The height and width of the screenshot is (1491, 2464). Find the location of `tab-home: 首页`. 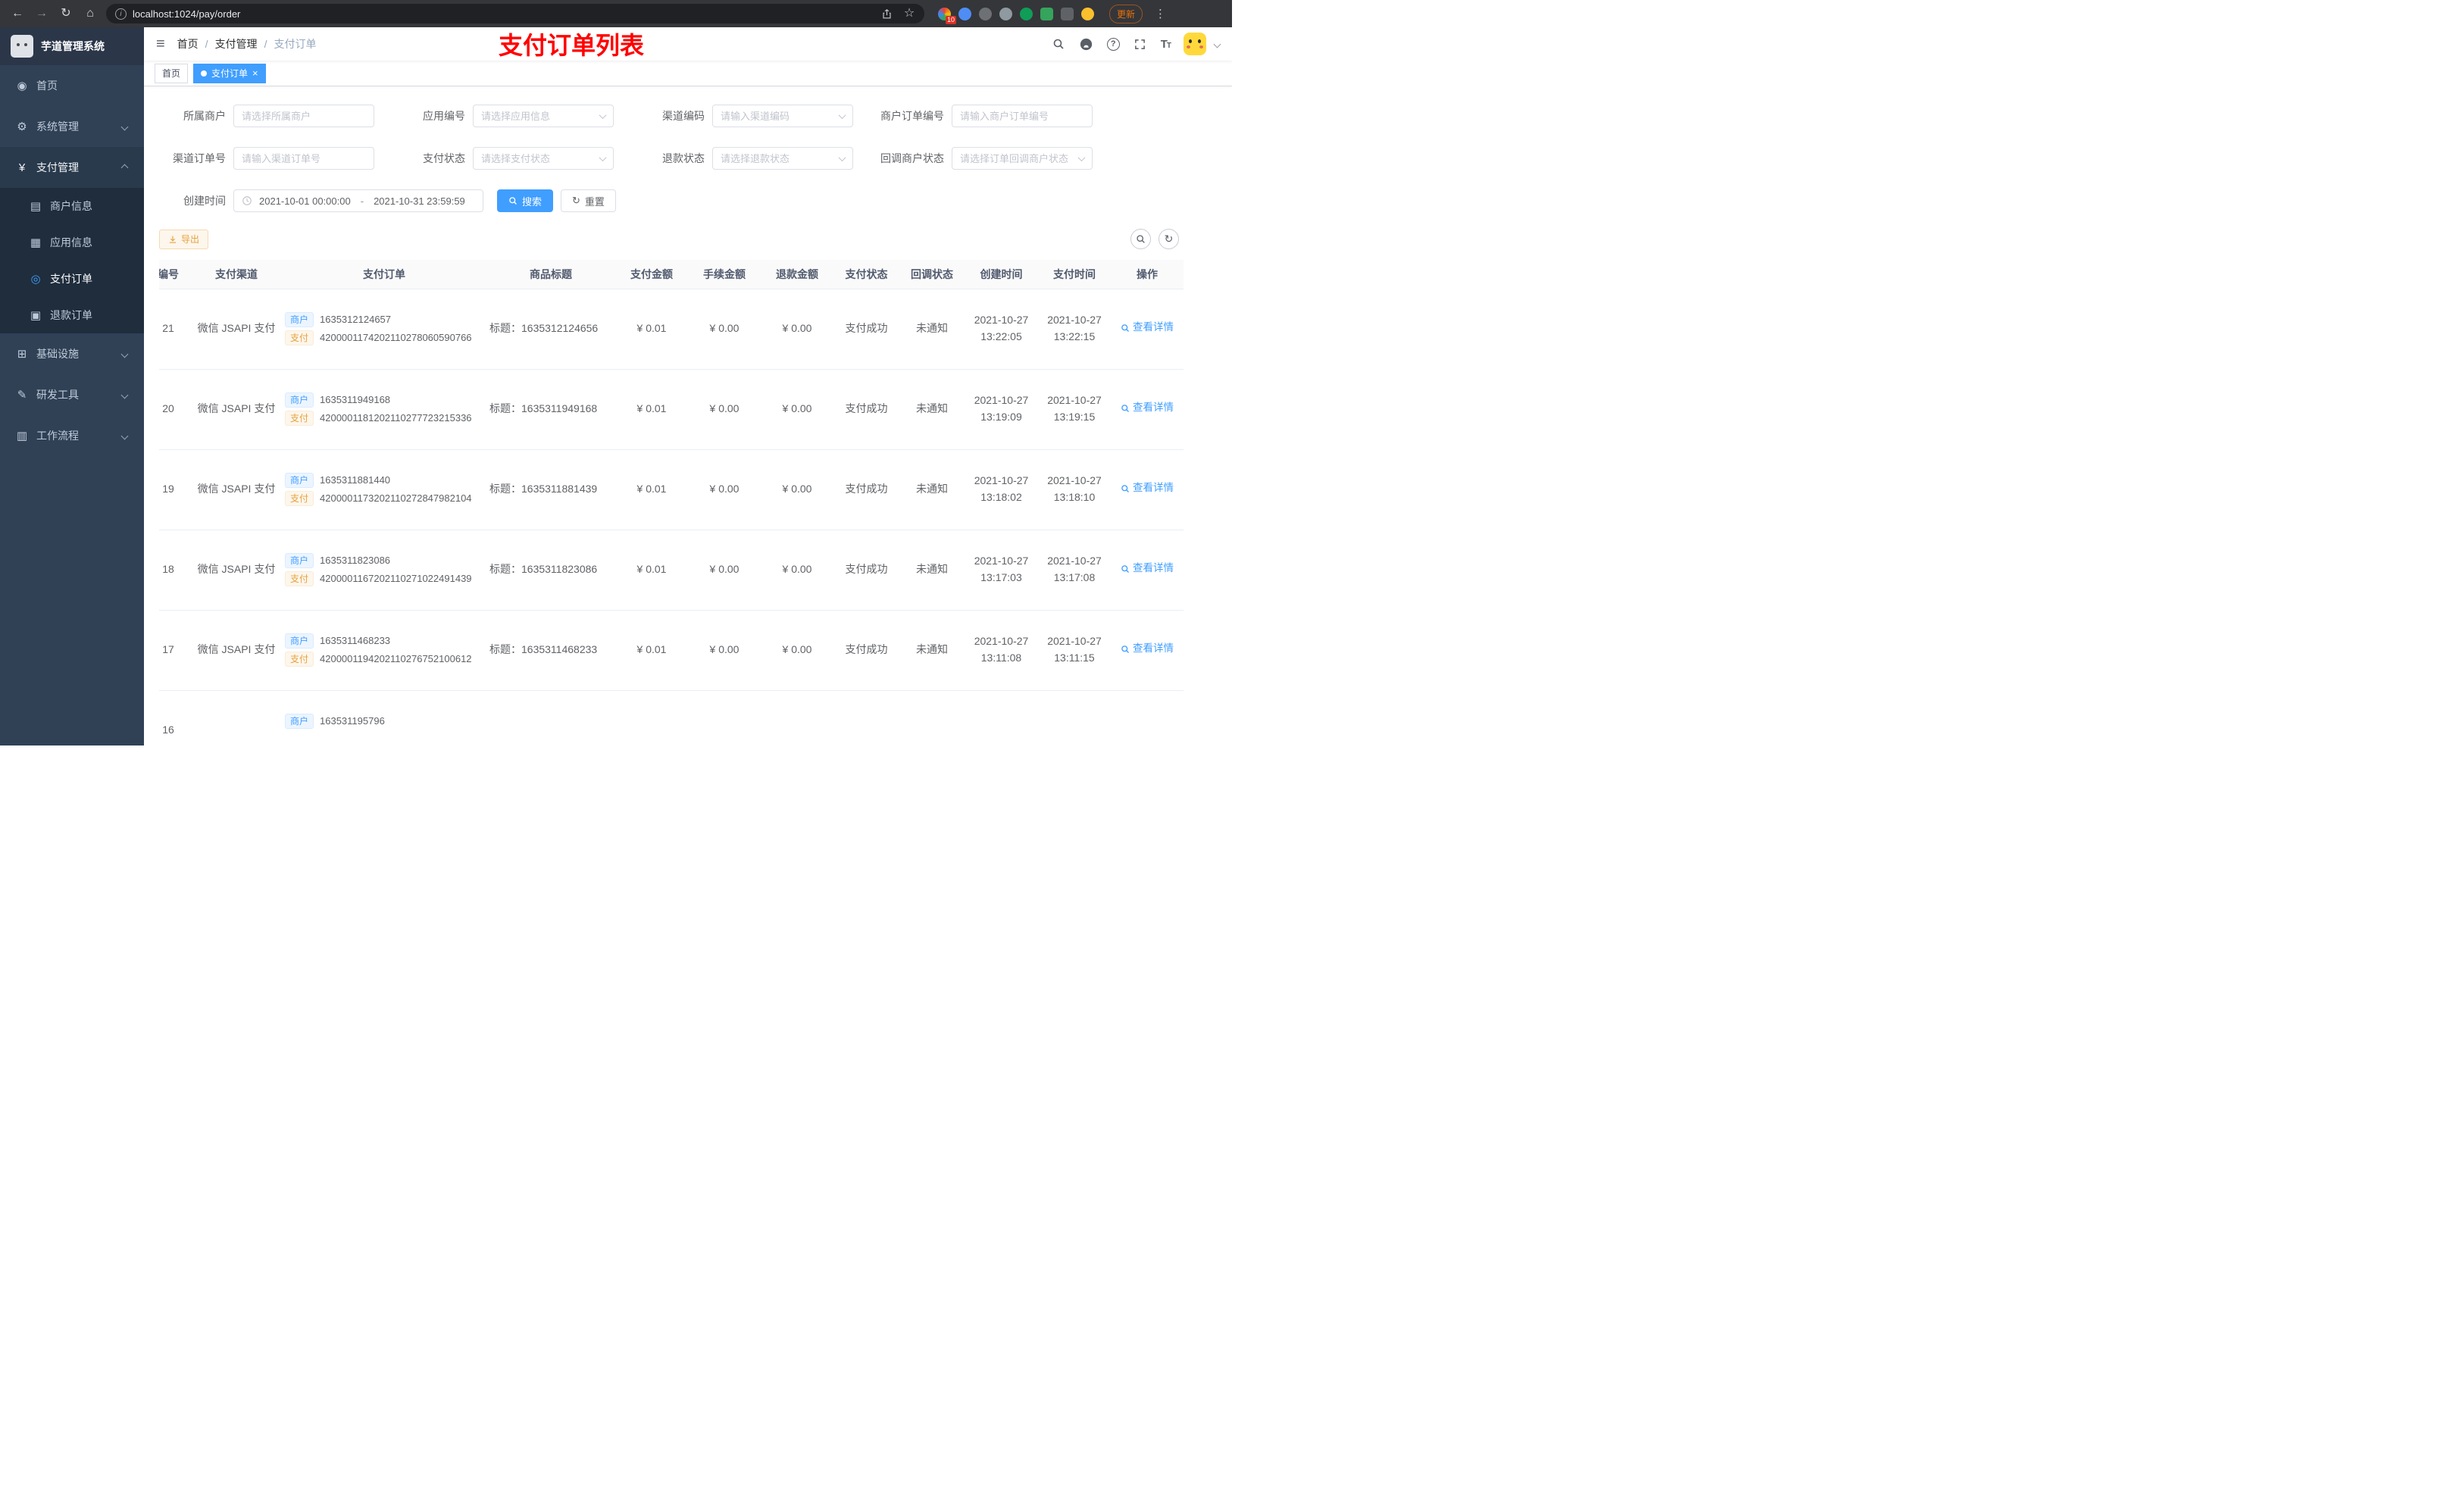

tab-home: 首页 is located at coordinates (172, 73).